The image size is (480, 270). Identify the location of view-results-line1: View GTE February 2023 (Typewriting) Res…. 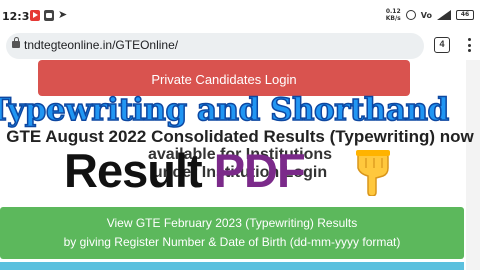
(232, 223).